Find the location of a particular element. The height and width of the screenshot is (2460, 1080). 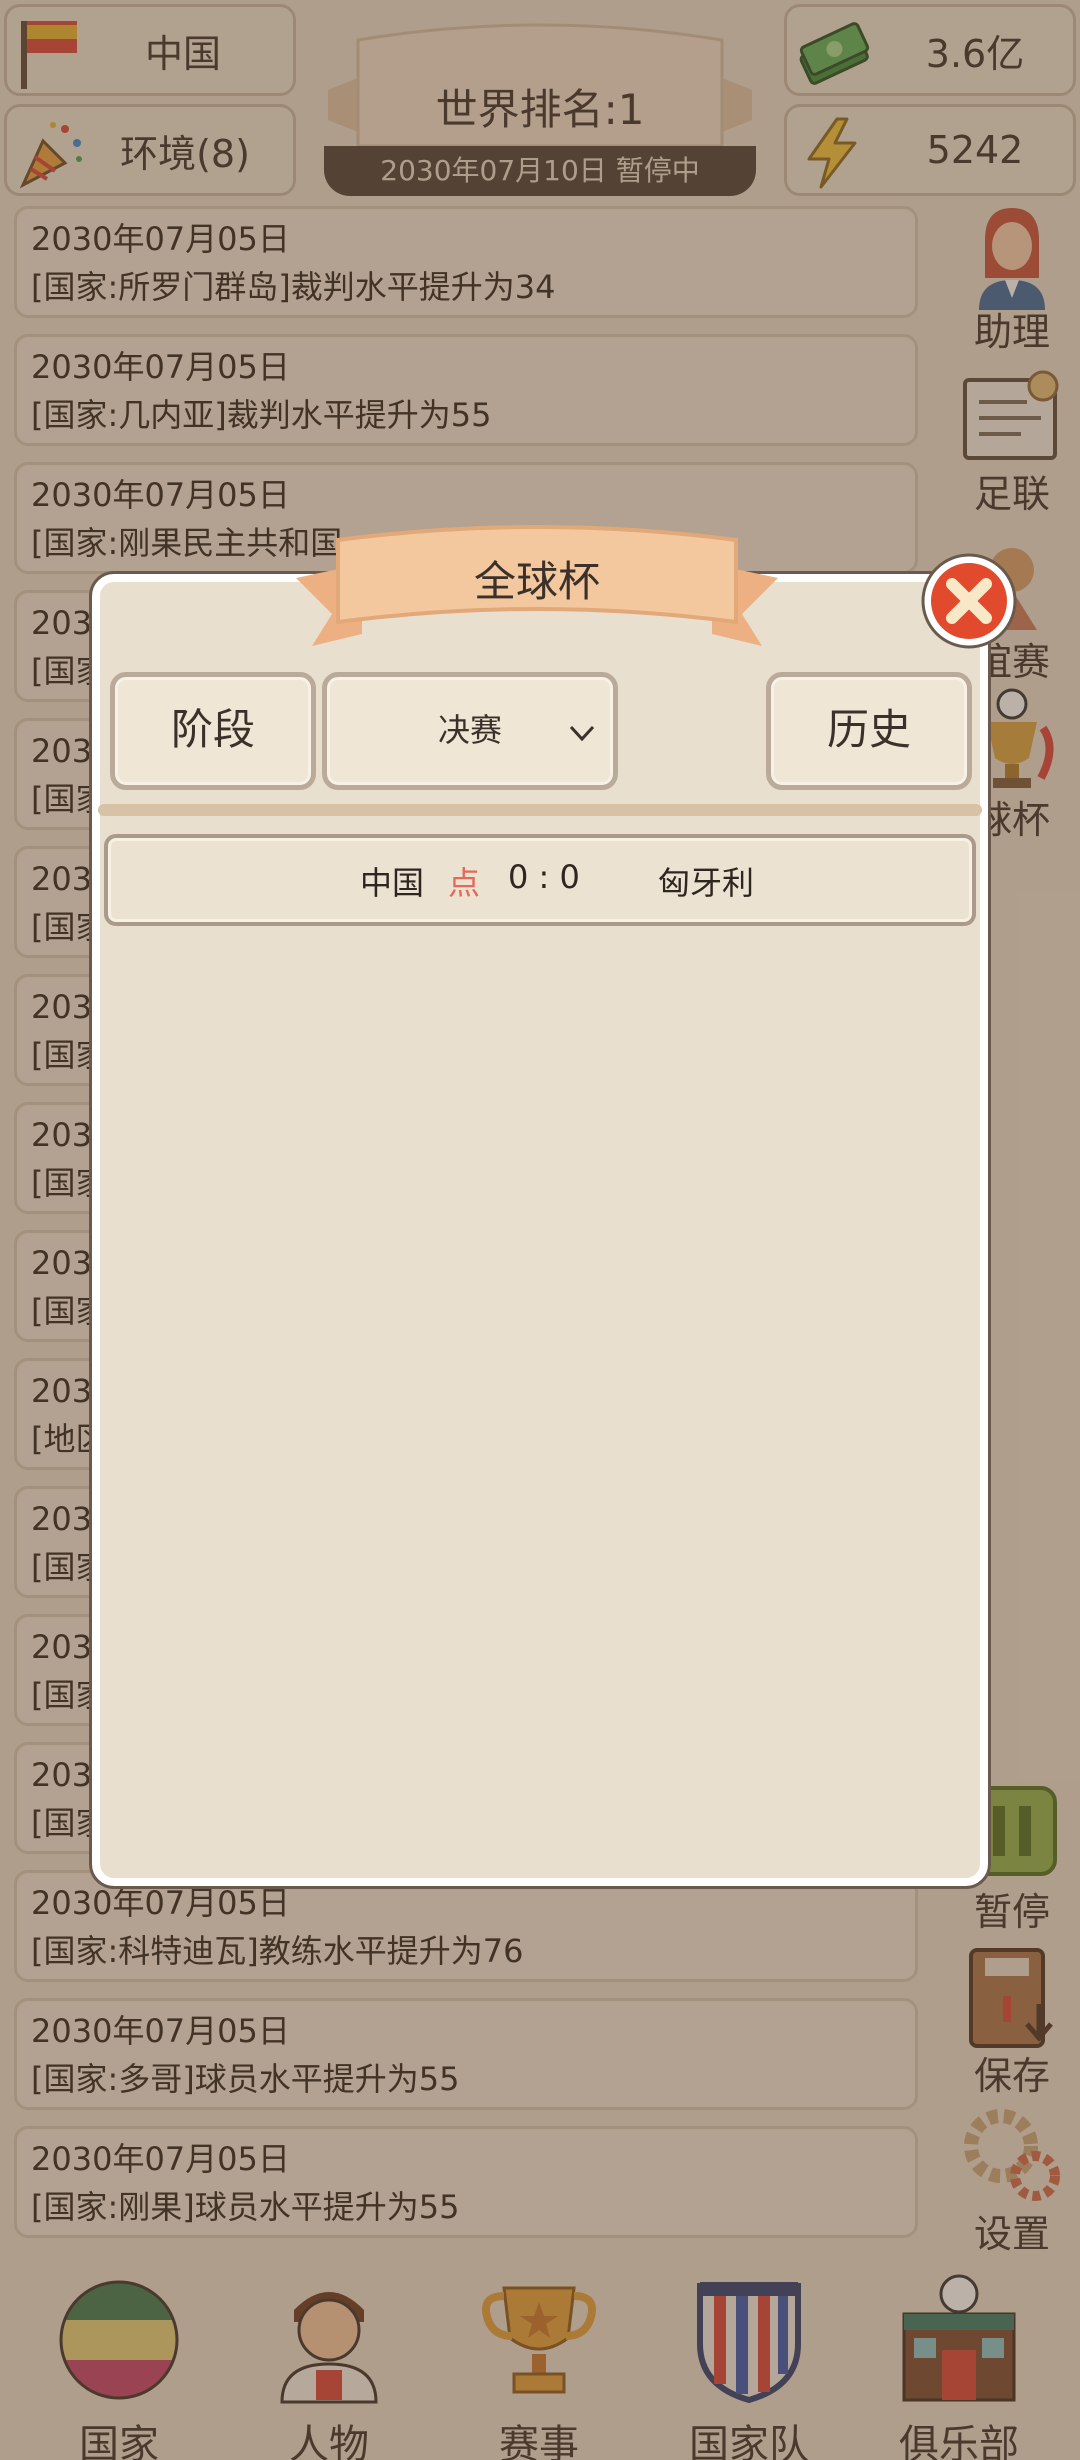

stage-select: 决赛 is located at coordinates (470, 731).